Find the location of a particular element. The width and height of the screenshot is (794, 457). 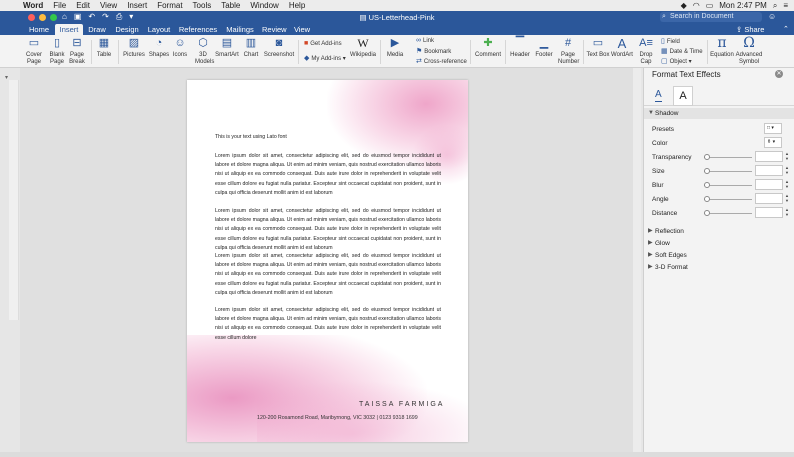

tab-review: Review is located at coordinates (274, 29).